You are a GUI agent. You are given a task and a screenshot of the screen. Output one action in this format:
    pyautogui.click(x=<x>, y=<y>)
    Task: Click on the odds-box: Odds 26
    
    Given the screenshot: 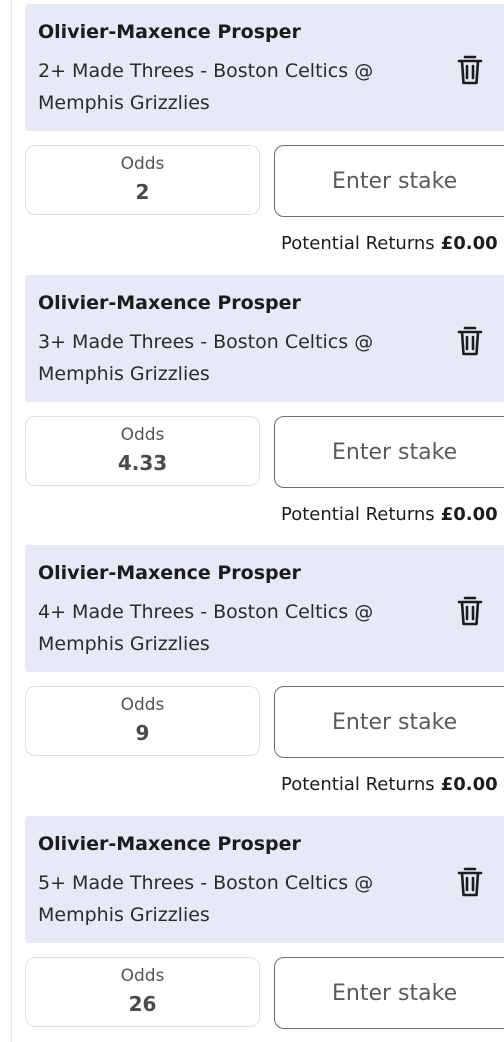 What is the action you would take?
    pyautogui.click(x=142, y=992)
    